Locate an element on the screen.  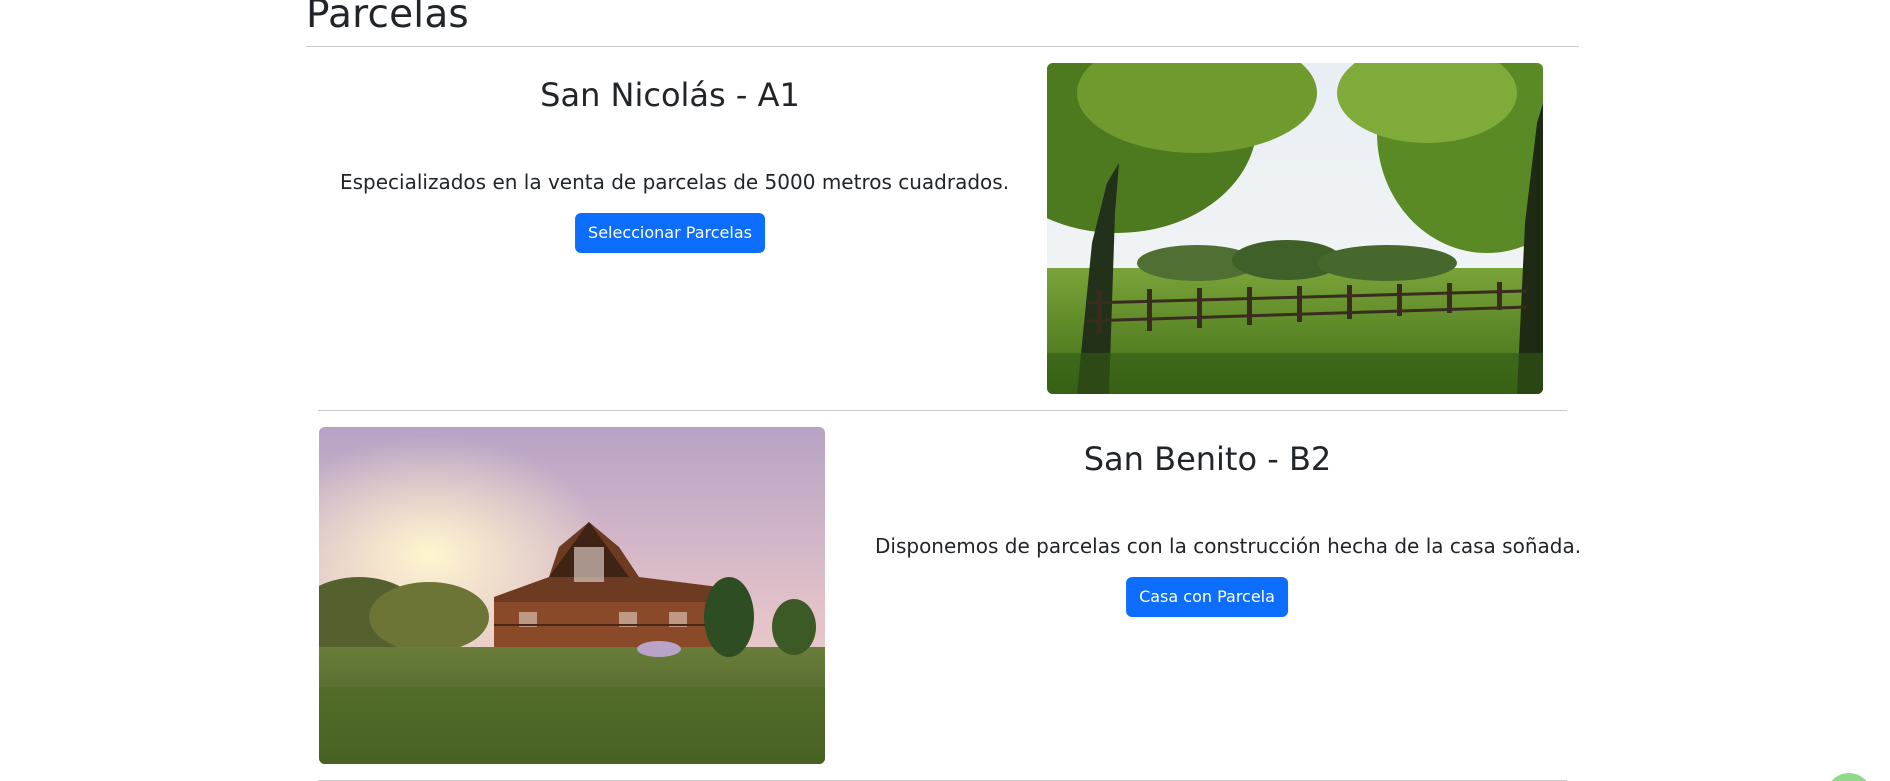
field-trees-illustration is located at coordinates (1295, 228).